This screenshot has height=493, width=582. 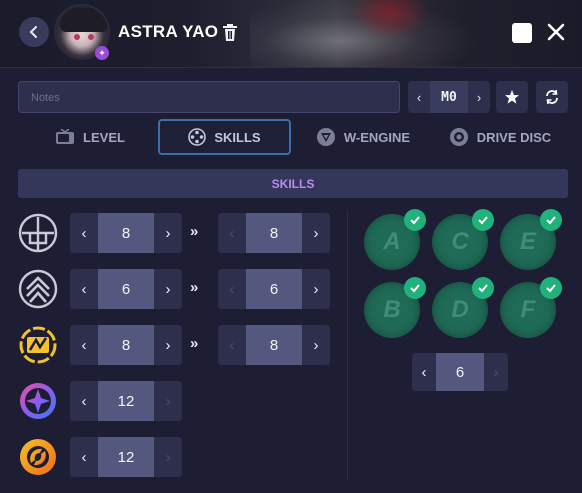 I want to click on basic-attack-target-value: 8, so click(x=274, y=233).